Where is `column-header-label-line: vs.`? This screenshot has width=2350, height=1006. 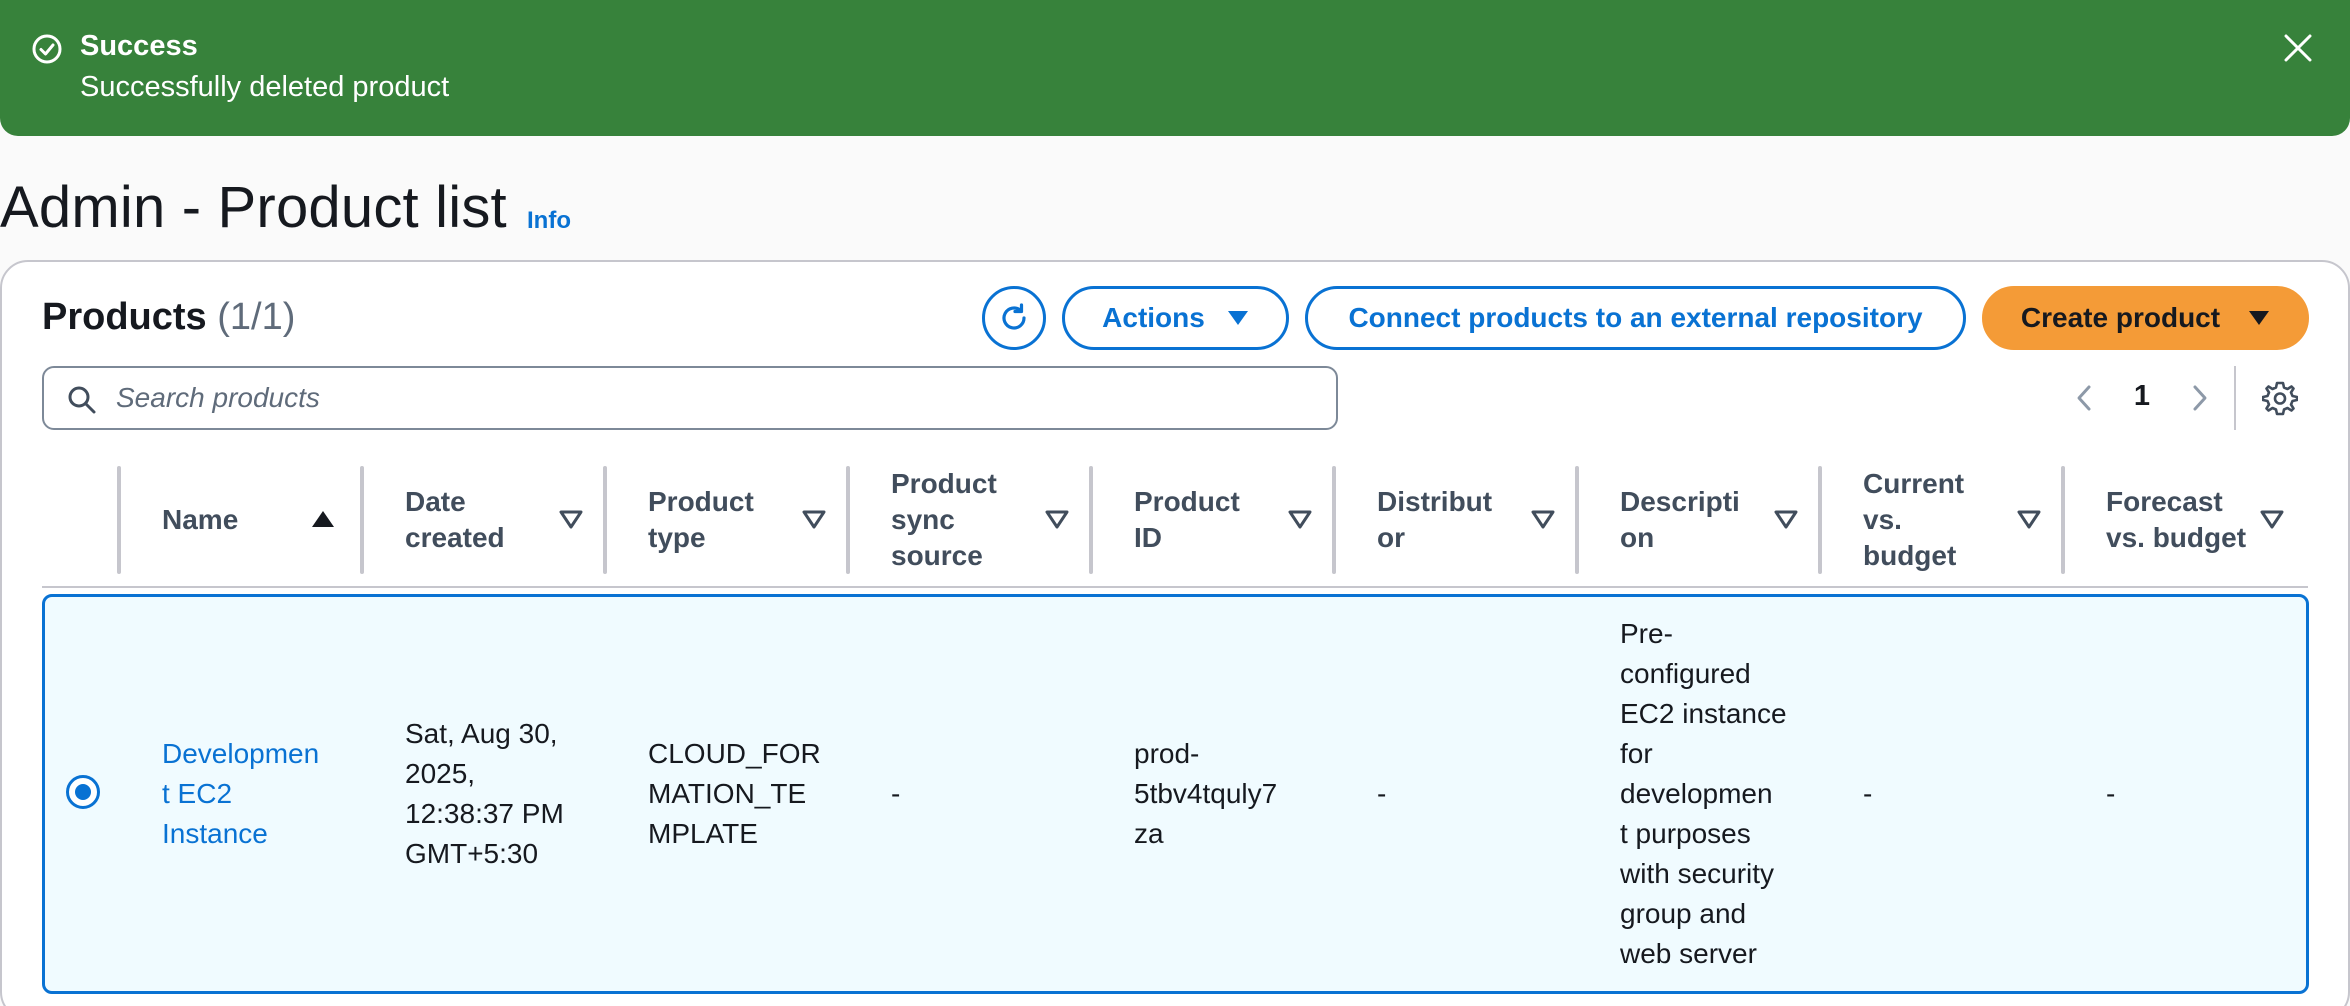 column-header-label-line: vs. is located at coordinates (1882, 519).